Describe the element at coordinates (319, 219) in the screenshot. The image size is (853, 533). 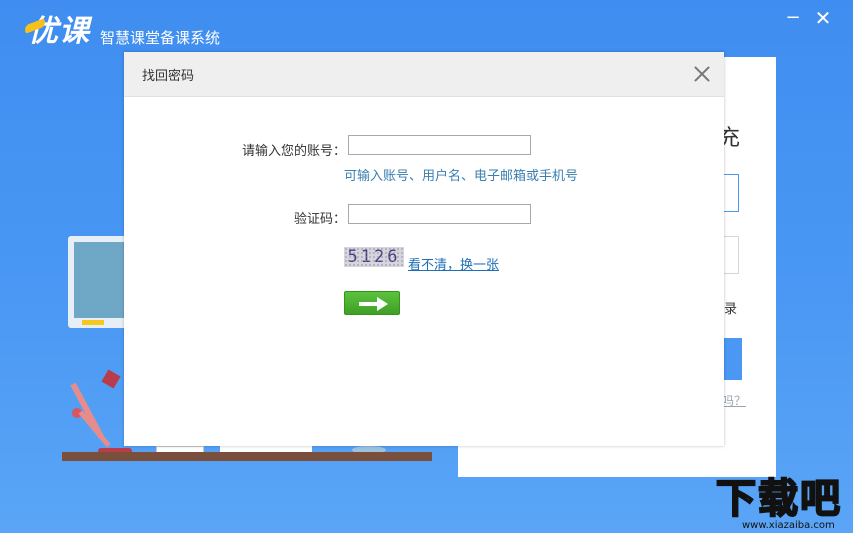
I see `captcha-label: 验证码：` at that location.